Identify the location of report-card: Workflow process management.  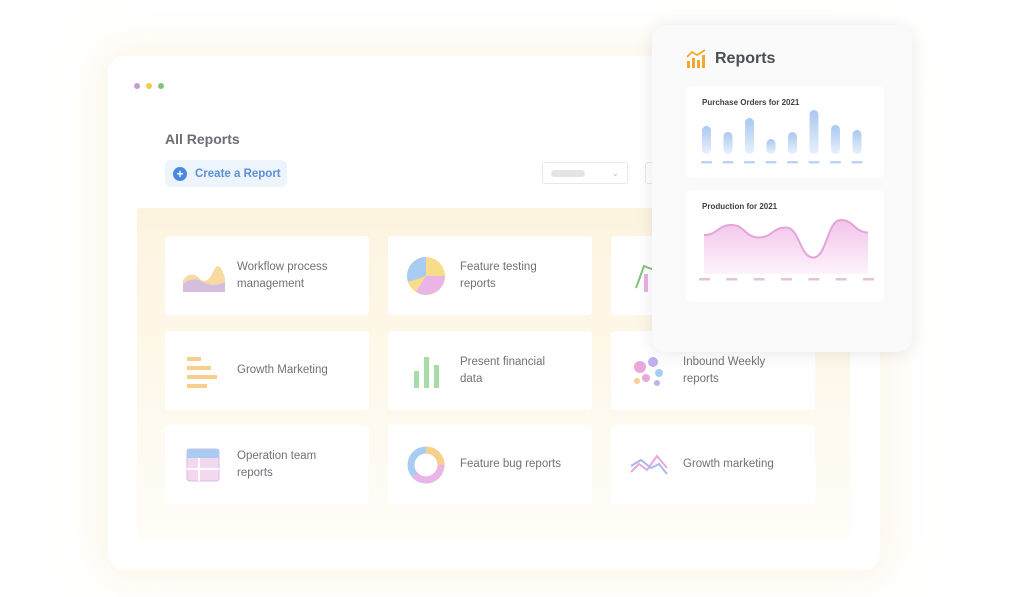
(267, 275).